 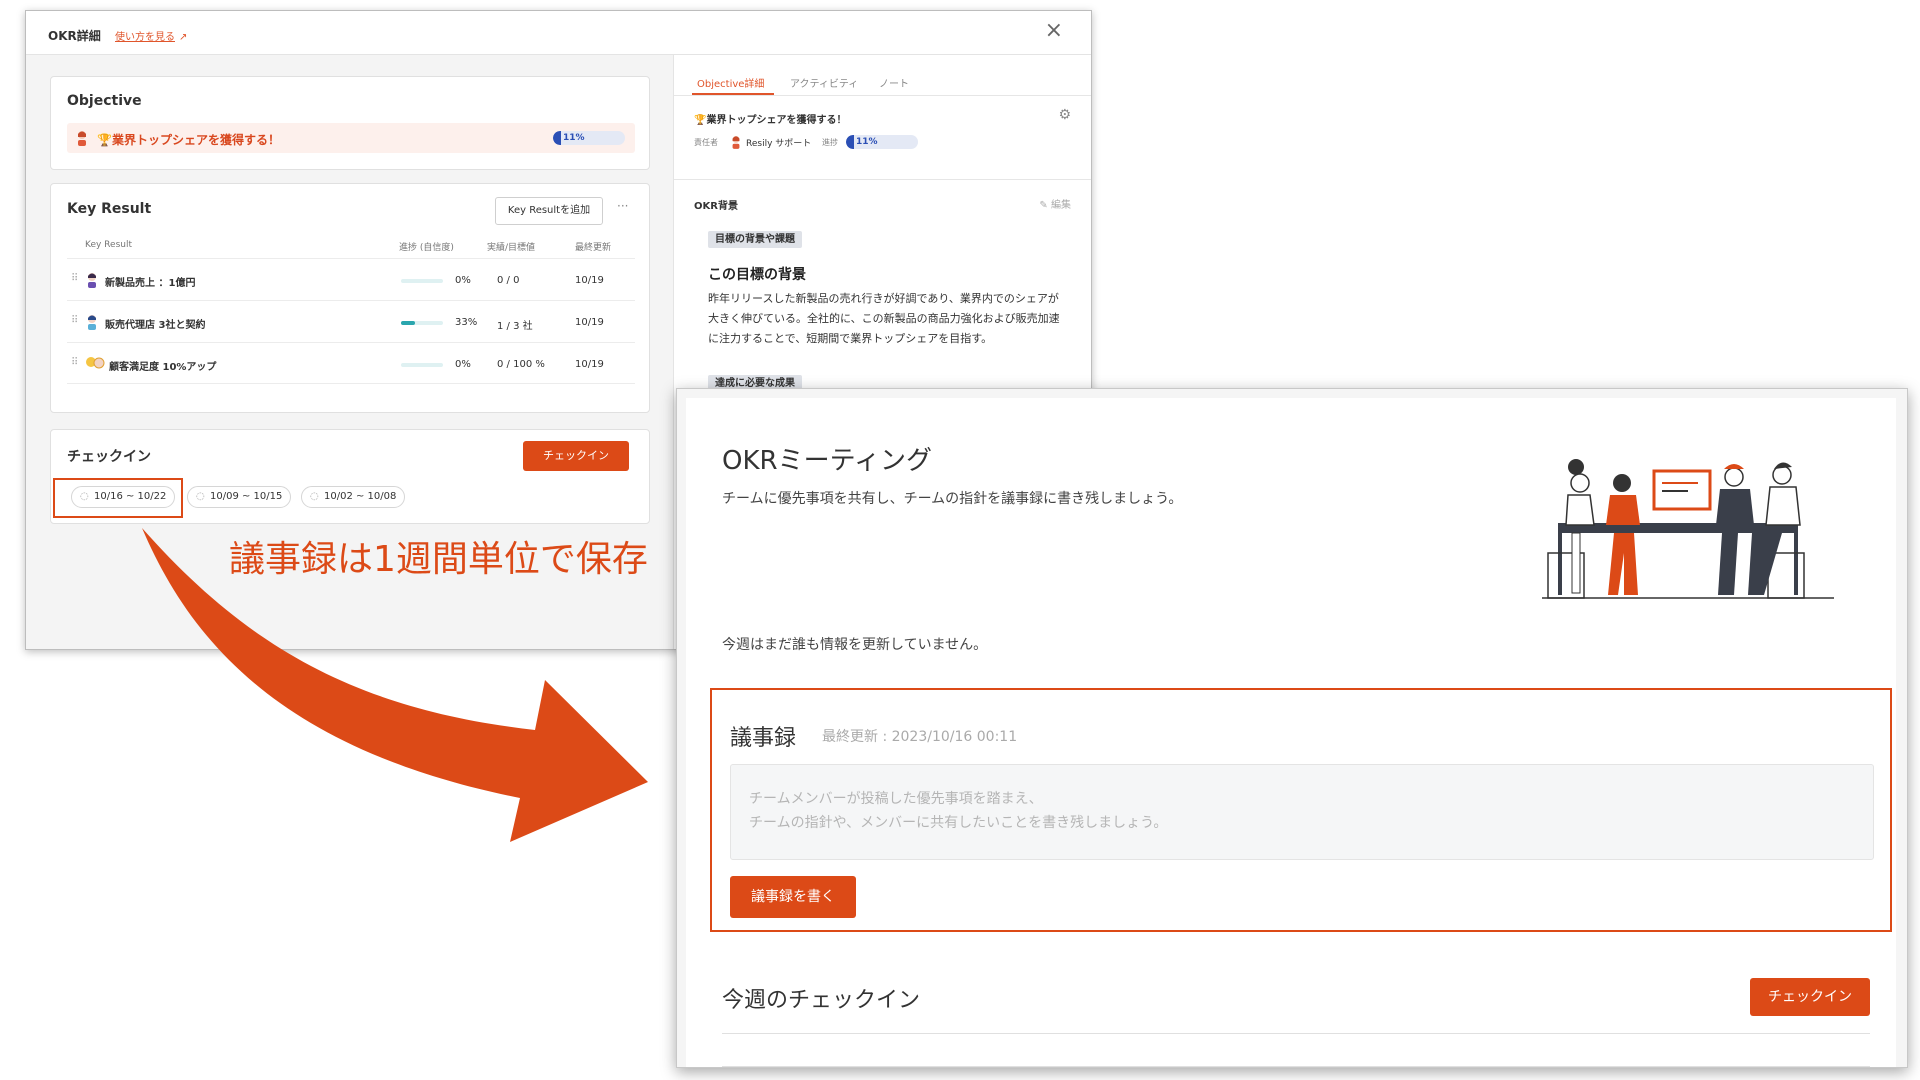 I want to click on pane-progress-fill, so click(x=850, y=142).